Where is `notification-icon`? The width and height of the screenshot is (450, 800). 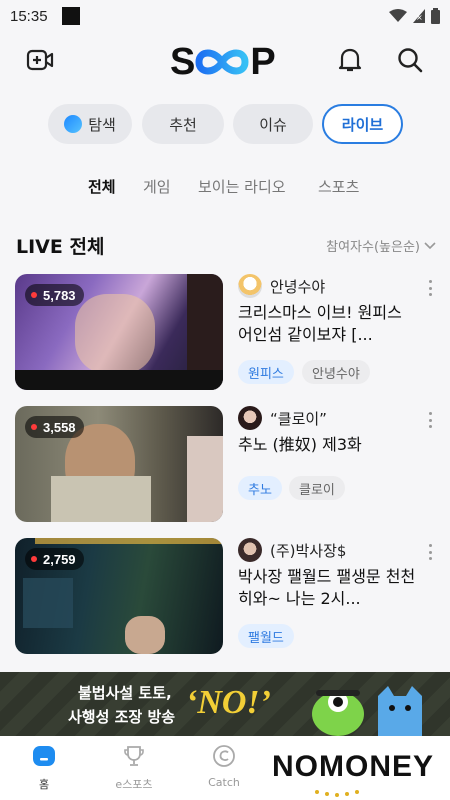
notification-icon is located at coordinates (70, 16).